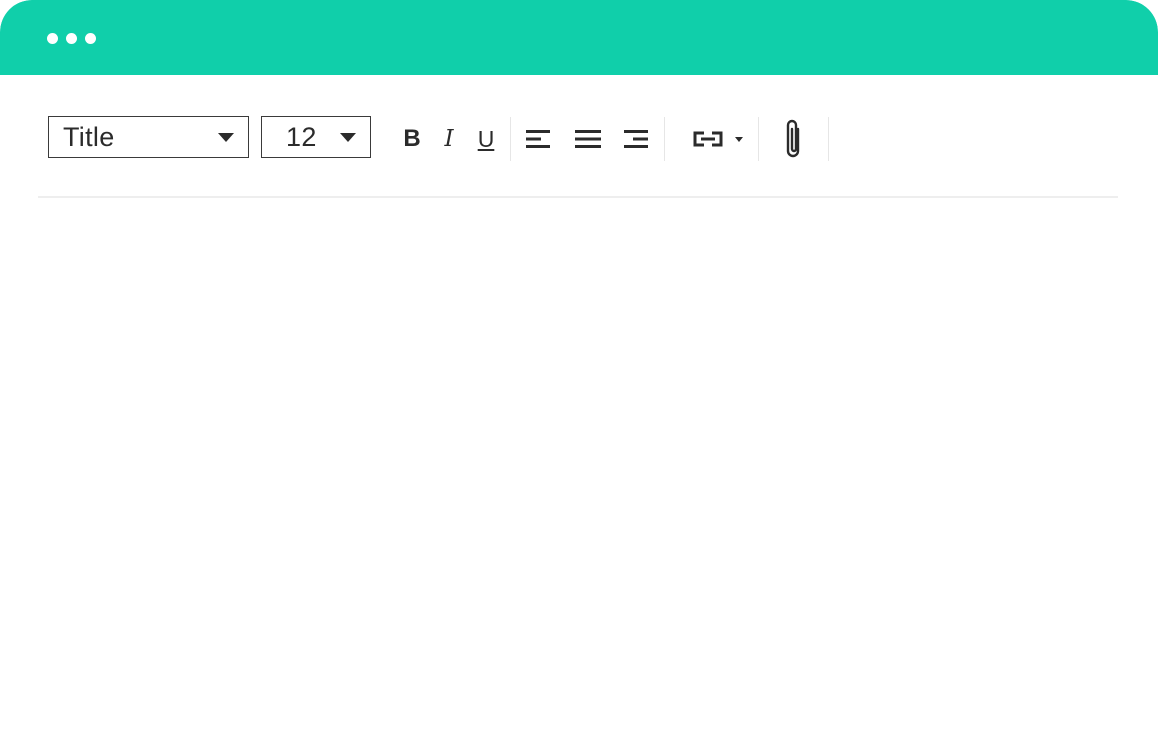 Image resolution: width=1158 pixels, height=729 pixels. Describe the element at coordinates (148, 137) in the screenshot. I see `text-style-select: Title` at that location.